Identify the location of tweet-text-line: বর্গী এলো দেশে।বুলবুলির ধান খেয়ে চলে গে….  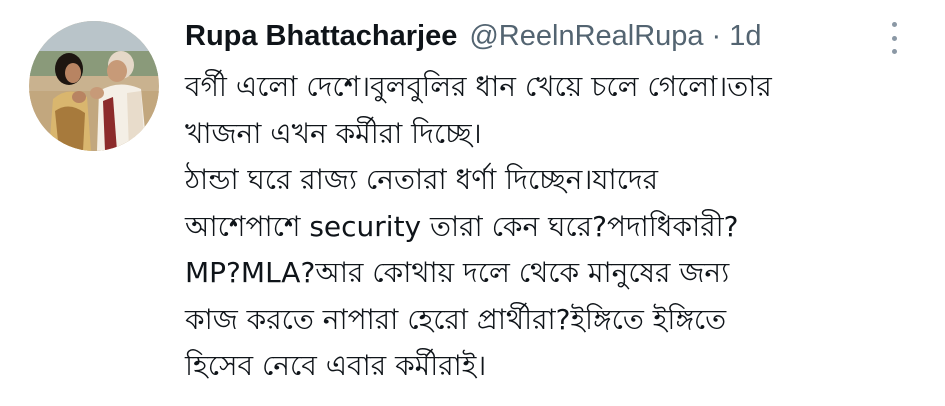
(478, 86).